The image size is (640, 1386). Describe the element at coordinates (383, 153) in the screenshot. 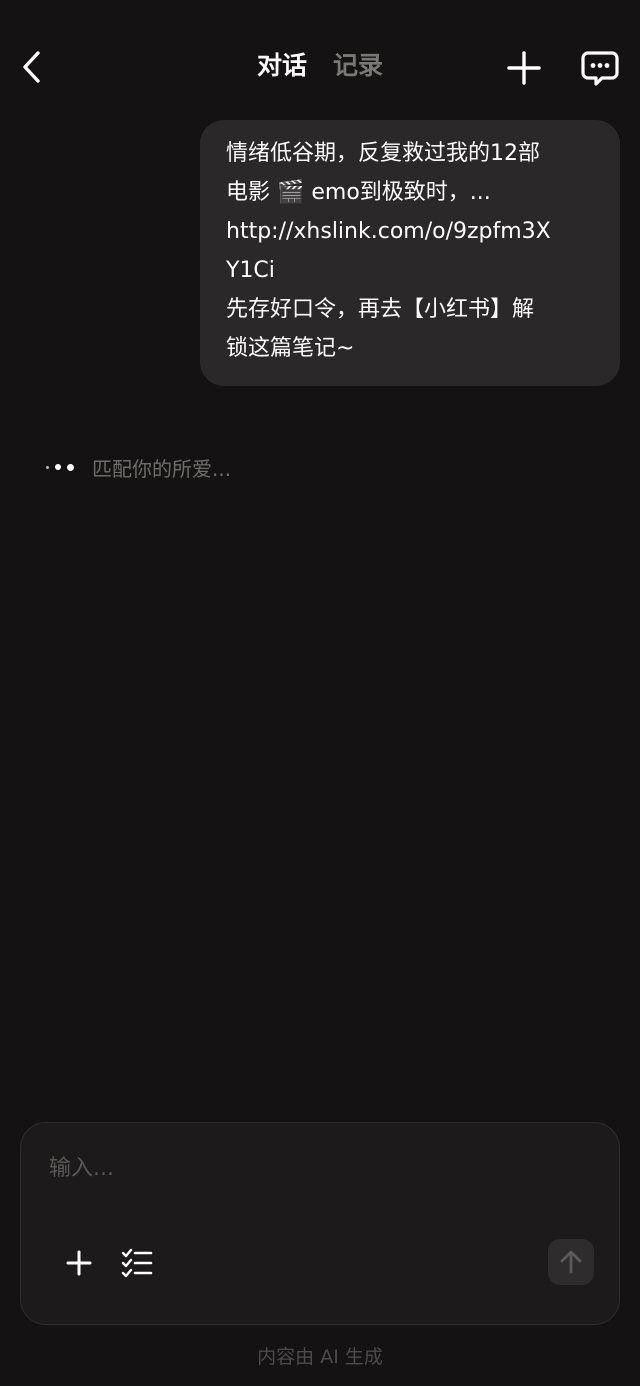

I see `message-line: 情绪低谷期，反复救过我的12部` at that location.